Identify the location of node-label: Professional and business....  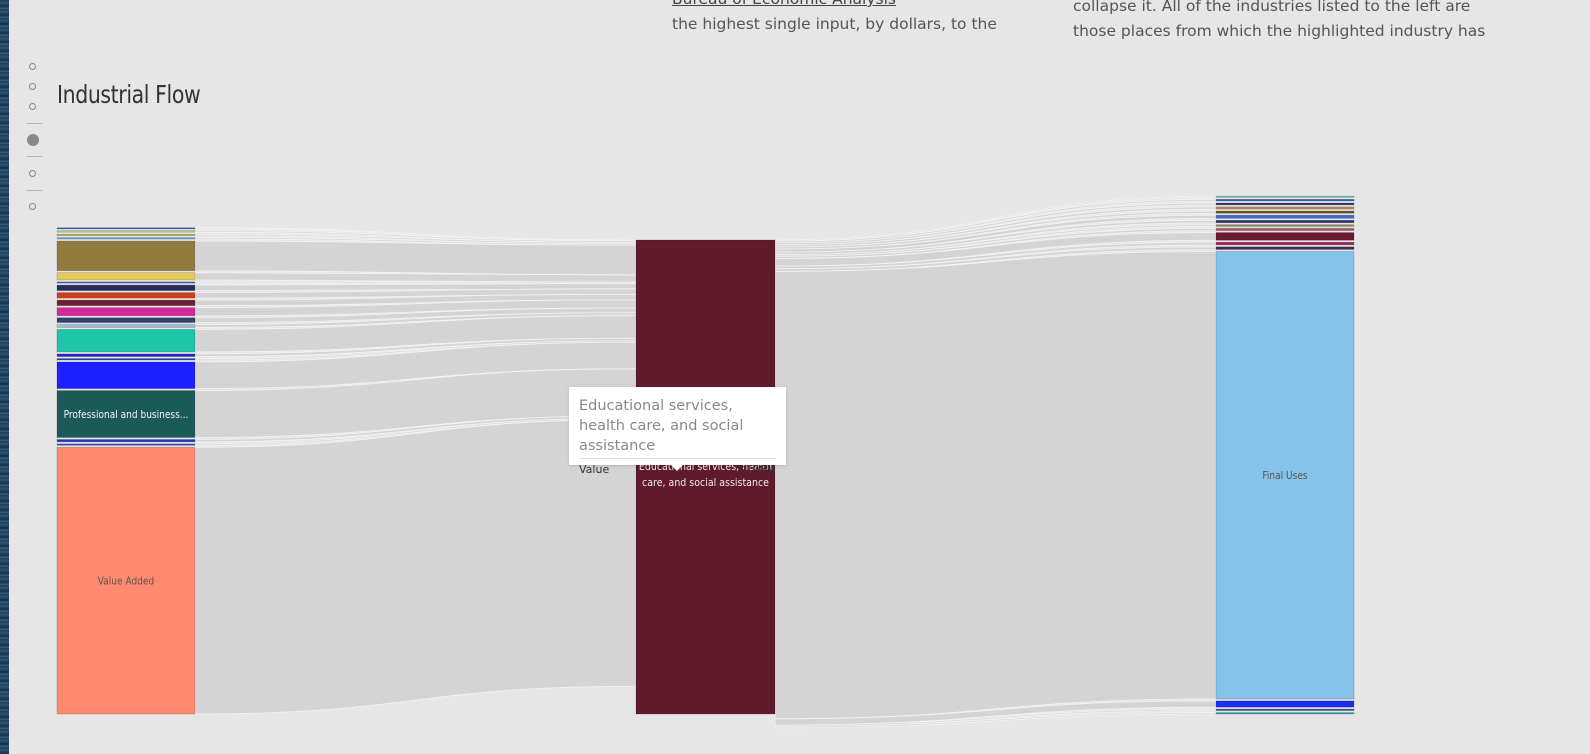
(126, 415).